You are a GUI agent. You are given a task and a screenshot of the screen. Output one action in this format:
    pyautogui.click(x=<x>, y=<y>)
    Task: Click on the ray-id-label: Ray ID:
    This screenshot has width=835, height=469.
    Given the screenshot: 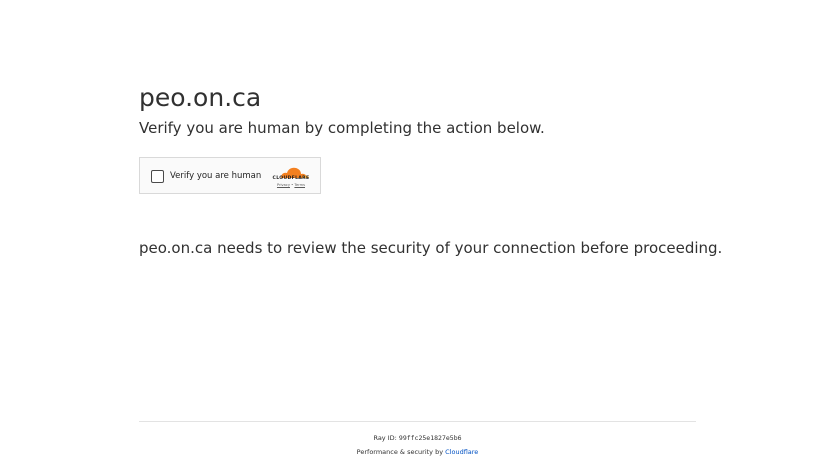 What is the action you would take?
    pyautogui.click(x=386, y=438)
    